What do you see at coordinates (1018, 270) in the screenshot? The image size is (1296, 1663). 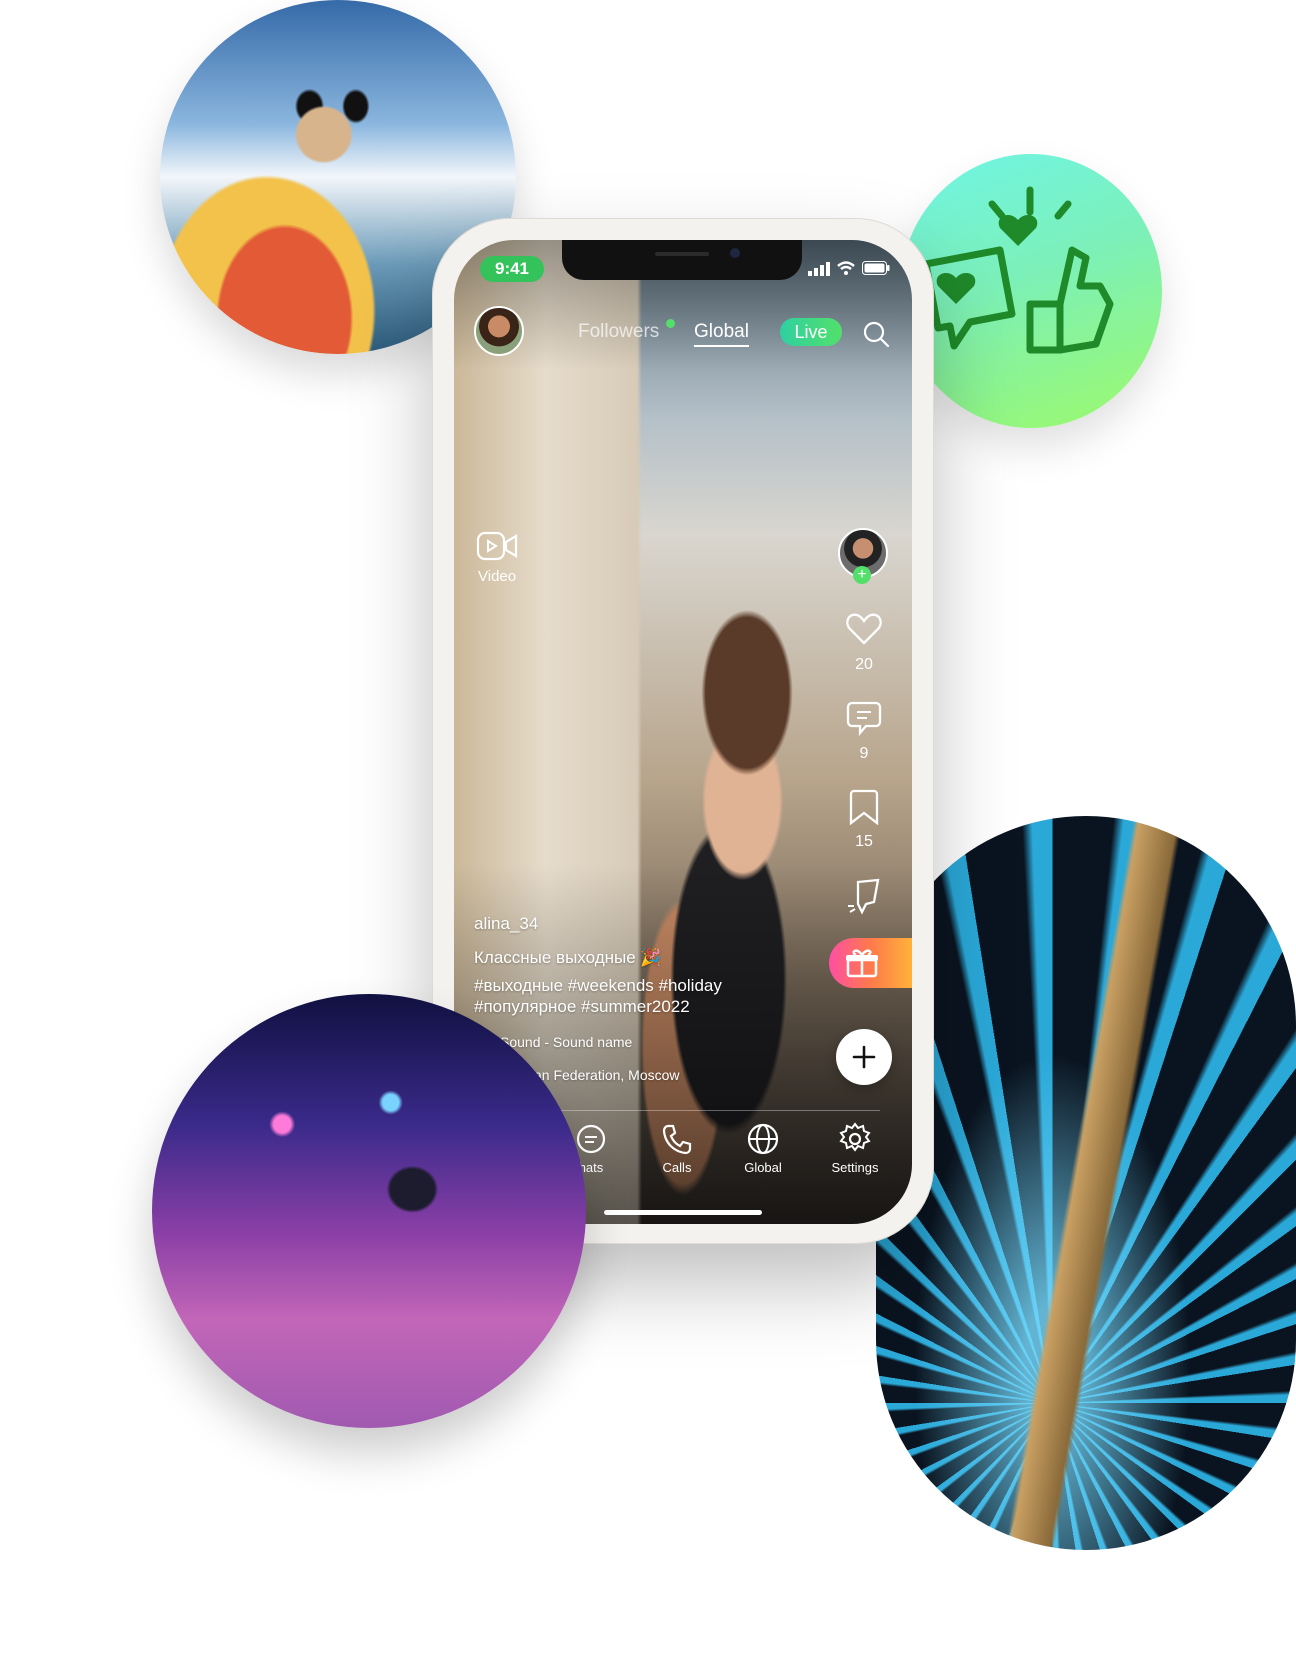 I see `likes-hearts-icon` at bounding box center [1018, 270].